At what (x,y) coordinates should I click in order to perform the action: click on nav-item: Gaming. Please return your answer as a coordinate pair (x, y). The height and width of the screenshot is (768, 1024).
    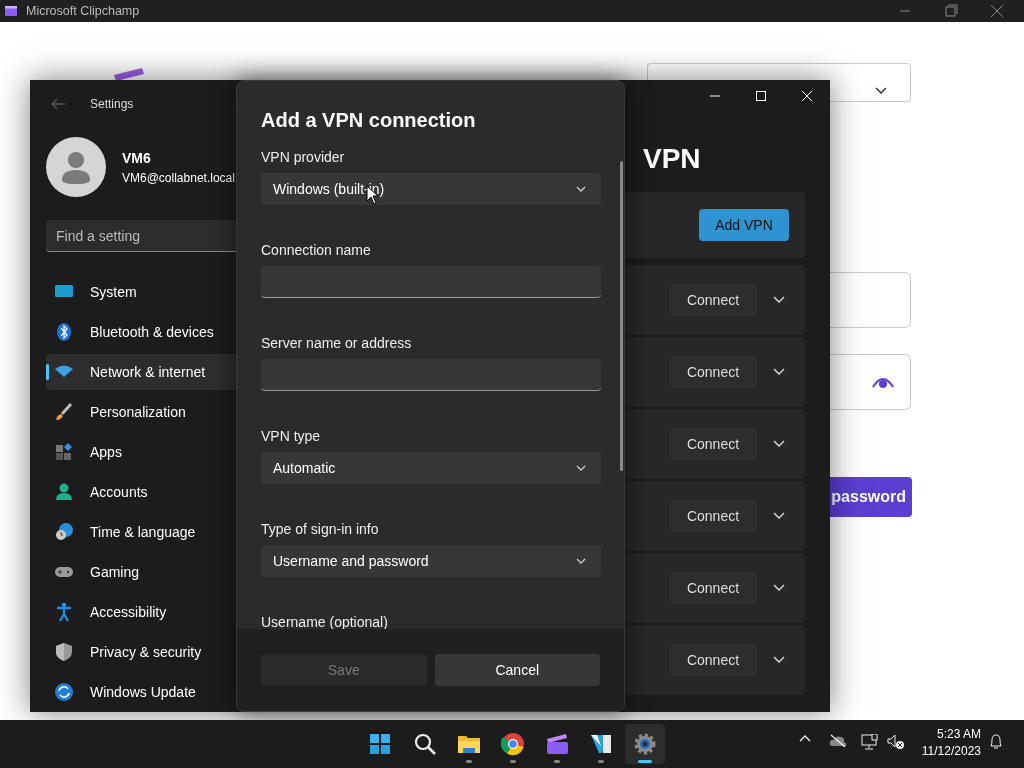
    Looking at the image, I should click on (146, 572).